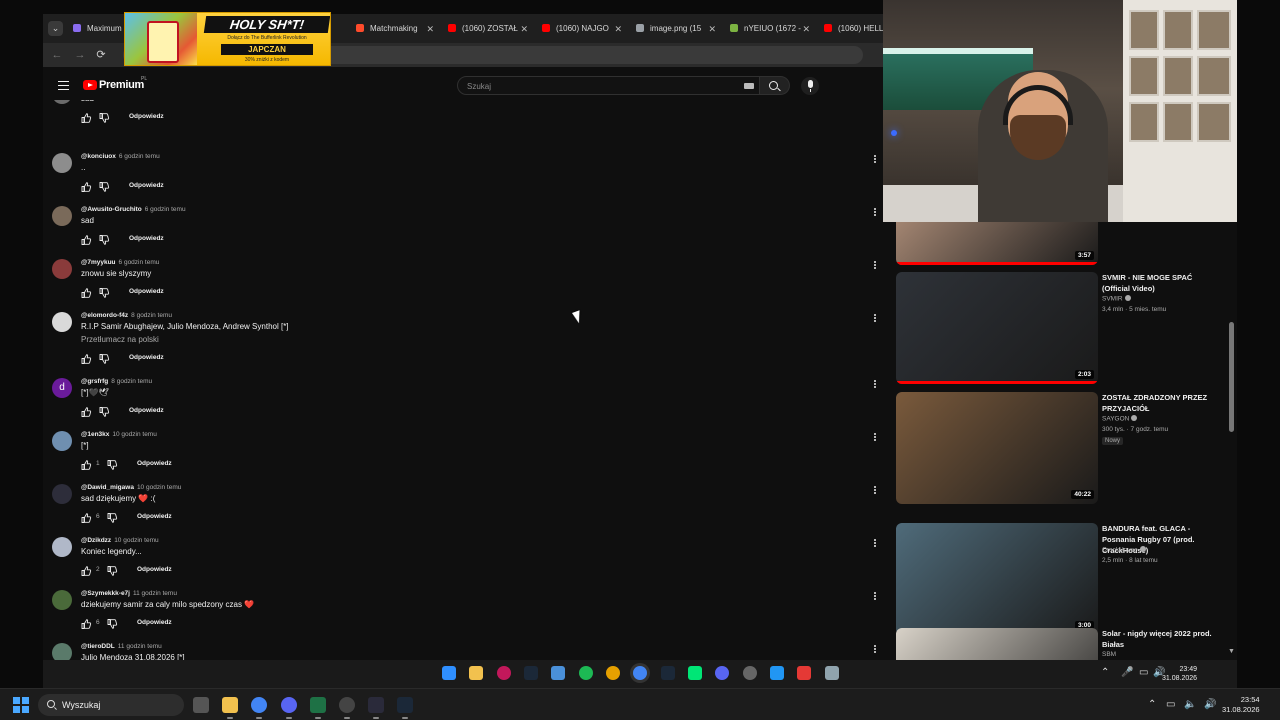 This screenshot has width=1280, height=720. Describe the element at coordinates (105, 593) in the screenshot. I see `comment-author: @Szymekkk-e7j` at that location.